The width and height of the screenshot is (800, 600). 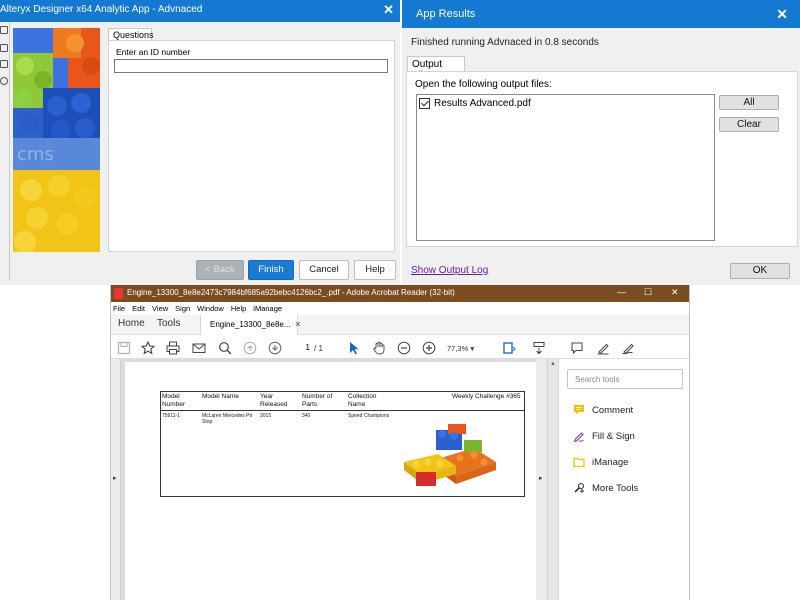 What do you see at coordinates (760, 271) in the screenshot?
I see `ok-button: OK` at bounding box center [760, 271].